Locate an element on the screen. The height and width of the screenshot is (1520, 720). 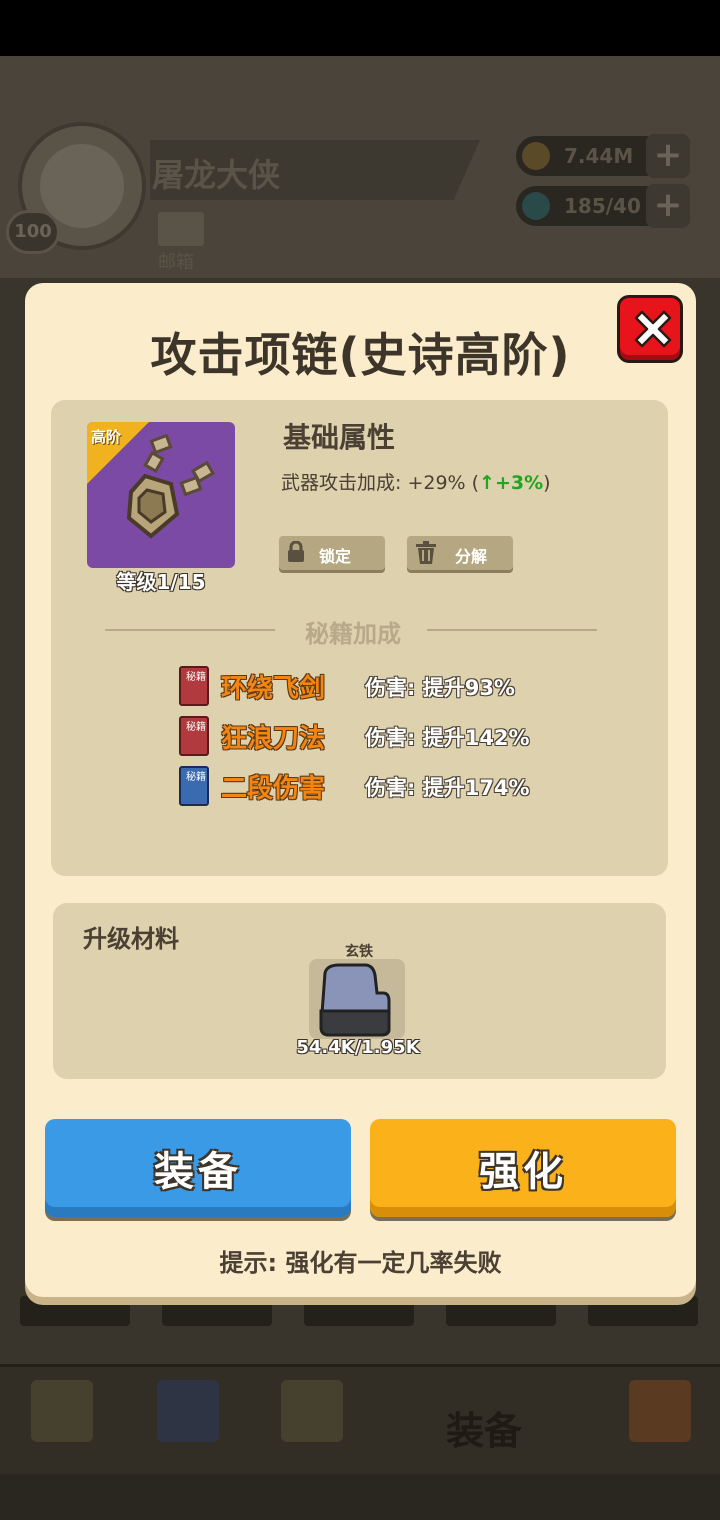
energy-value: 185/40 is located at coordinates (602, 206).